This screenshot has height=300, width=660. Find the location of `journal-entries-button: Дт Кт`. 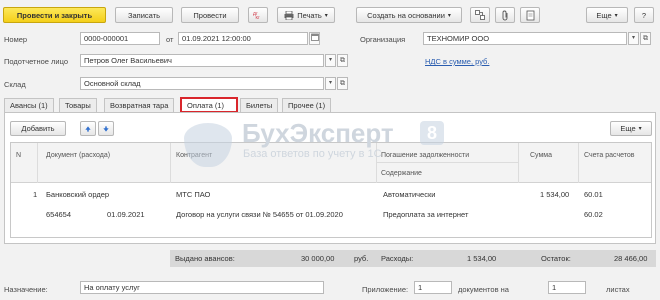

journal-entries-button: Дт Кт is located at coordinates (258, 15).